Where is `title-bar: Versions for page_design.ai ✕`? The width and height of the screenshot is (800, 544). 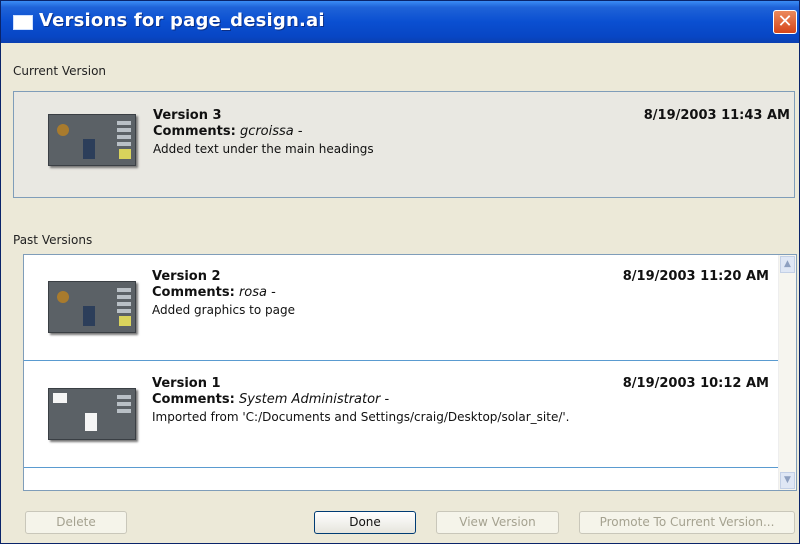
title-bar: Versions for page_design.ai ✕ is located at coordinates (400, 22).